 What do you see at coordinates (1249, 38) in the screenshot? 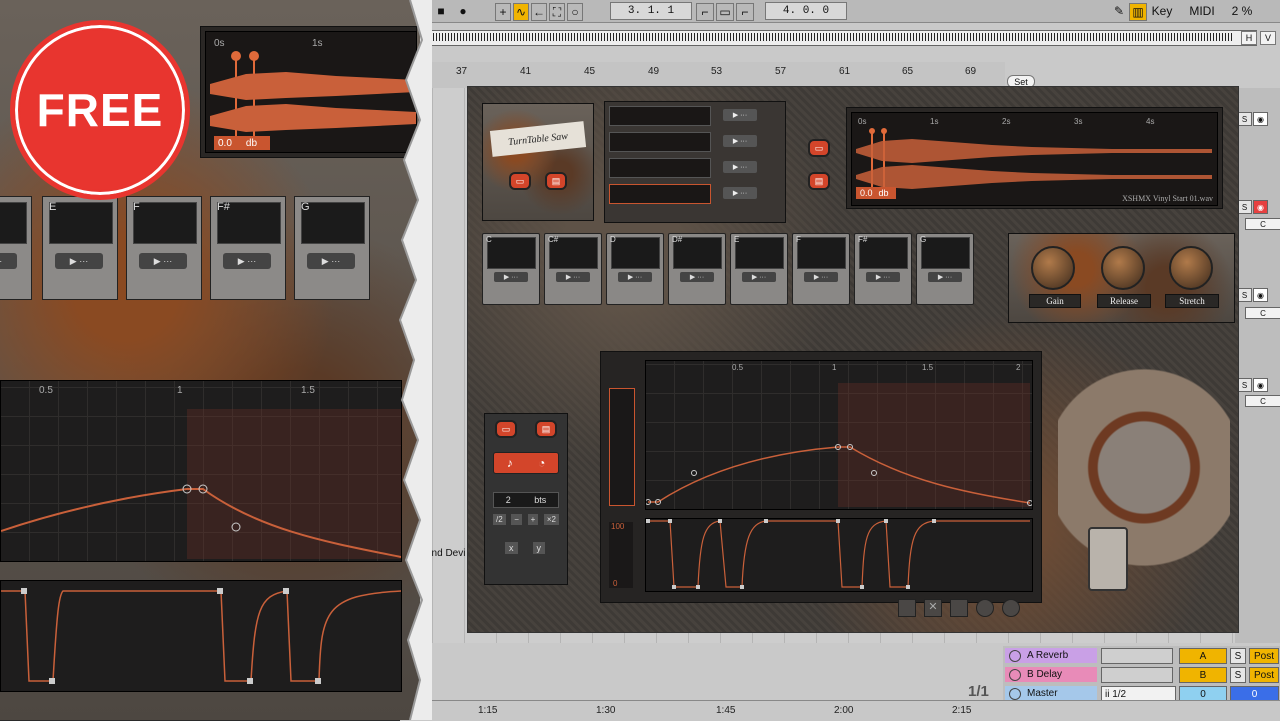
I see `h-toggle: H` at bounding box center [1249, 38].